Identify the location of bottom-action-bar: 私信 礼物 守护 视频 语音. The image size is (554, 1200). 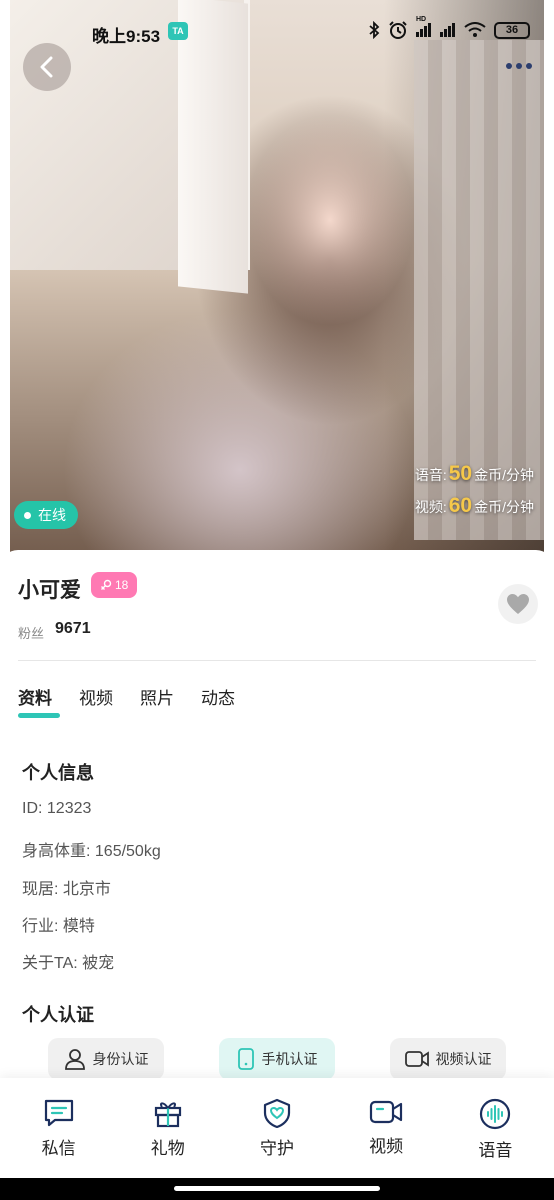
(277, 1128).